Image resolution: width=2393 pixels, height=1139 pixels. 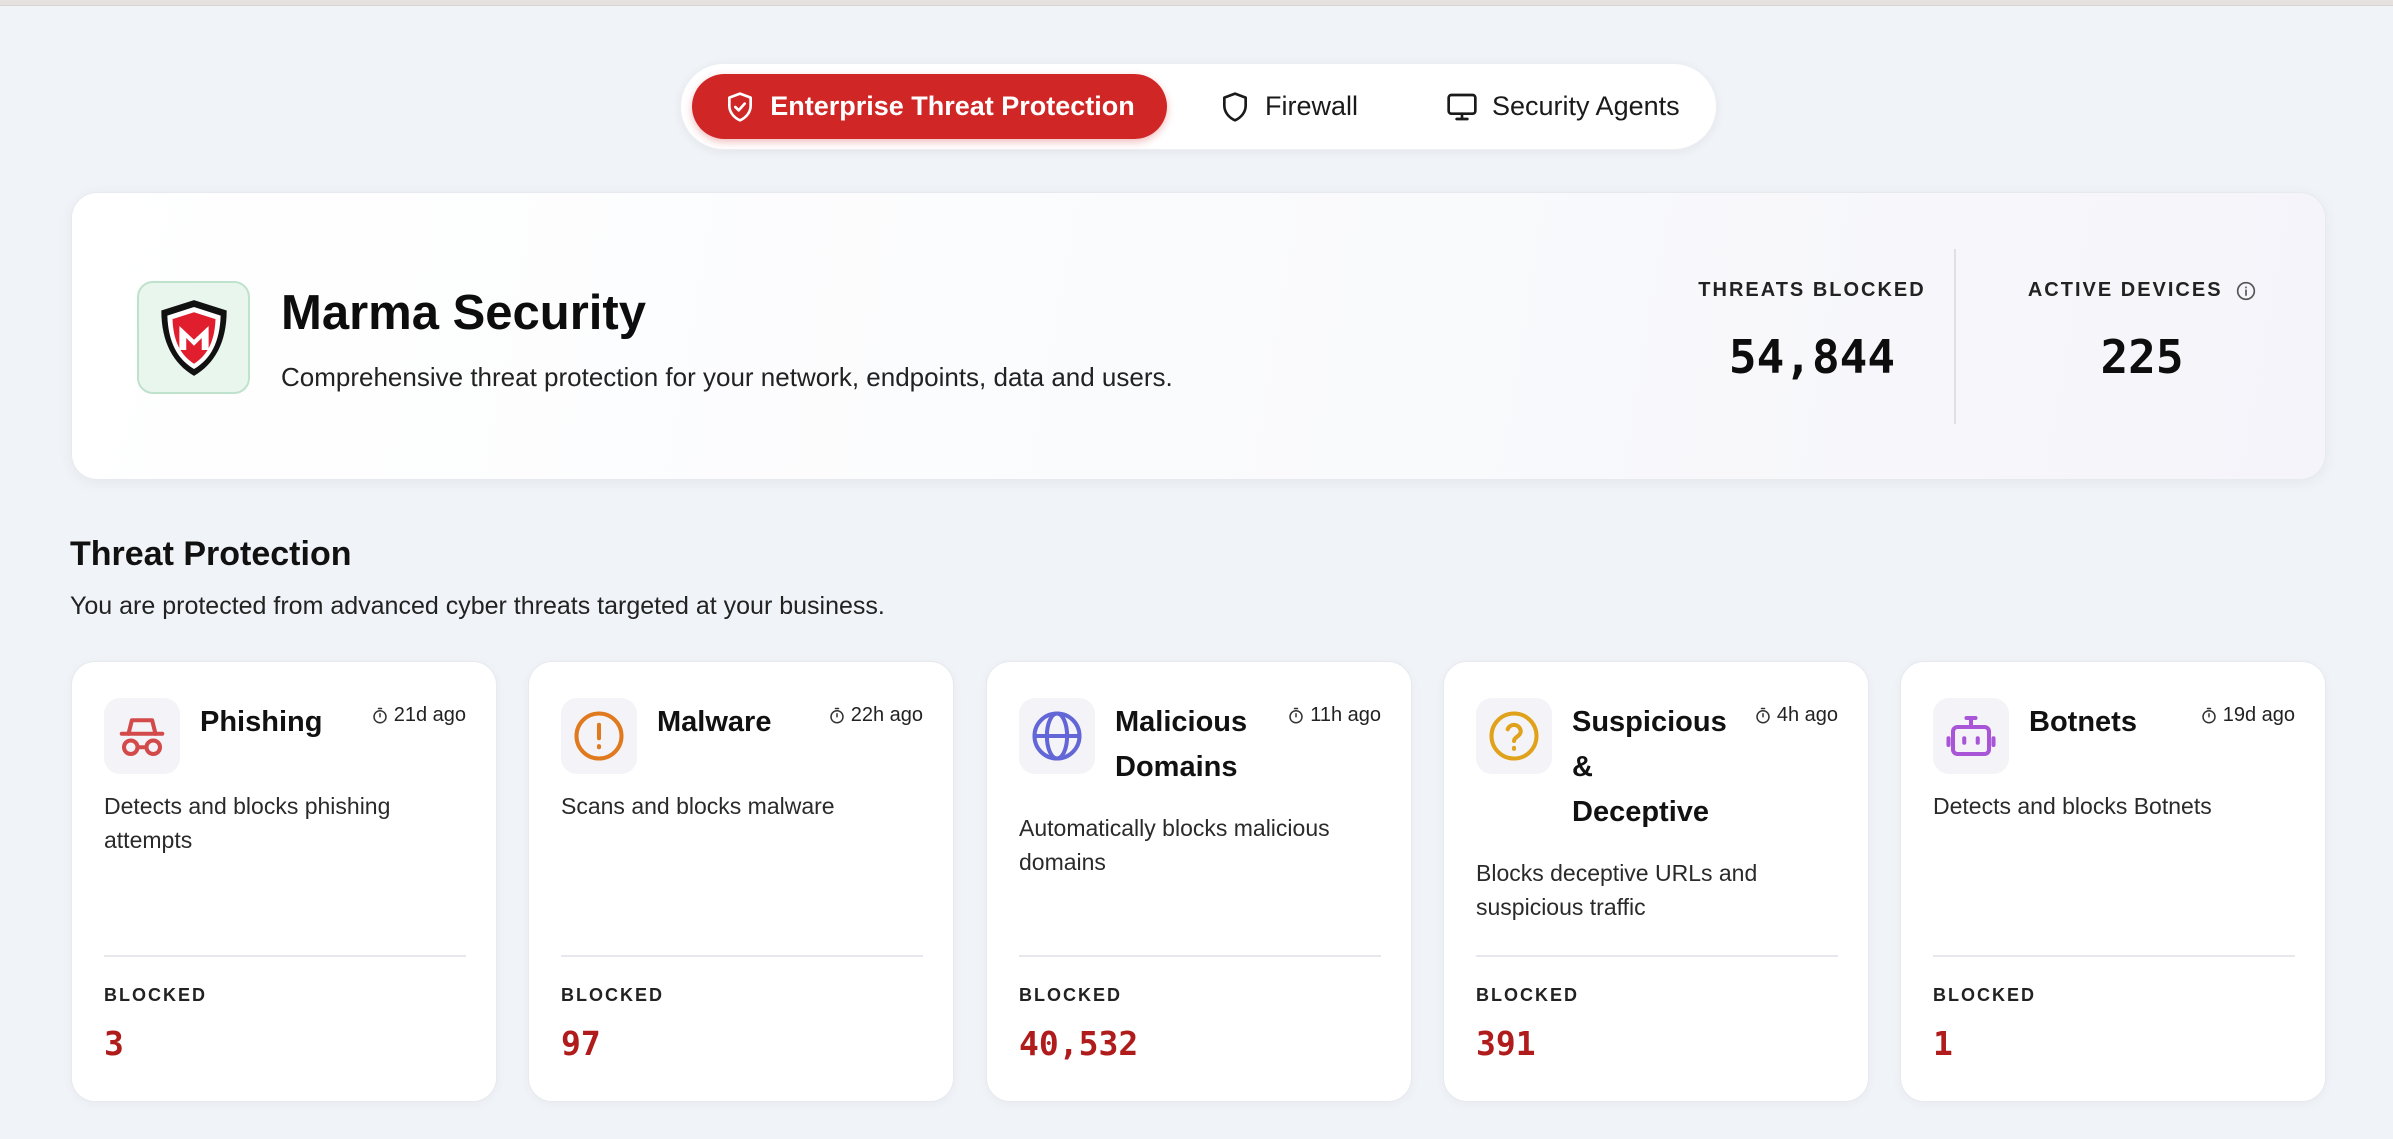 I want to click on card-description: Detects and blocks Botnets, so click(x=2072, y=806).